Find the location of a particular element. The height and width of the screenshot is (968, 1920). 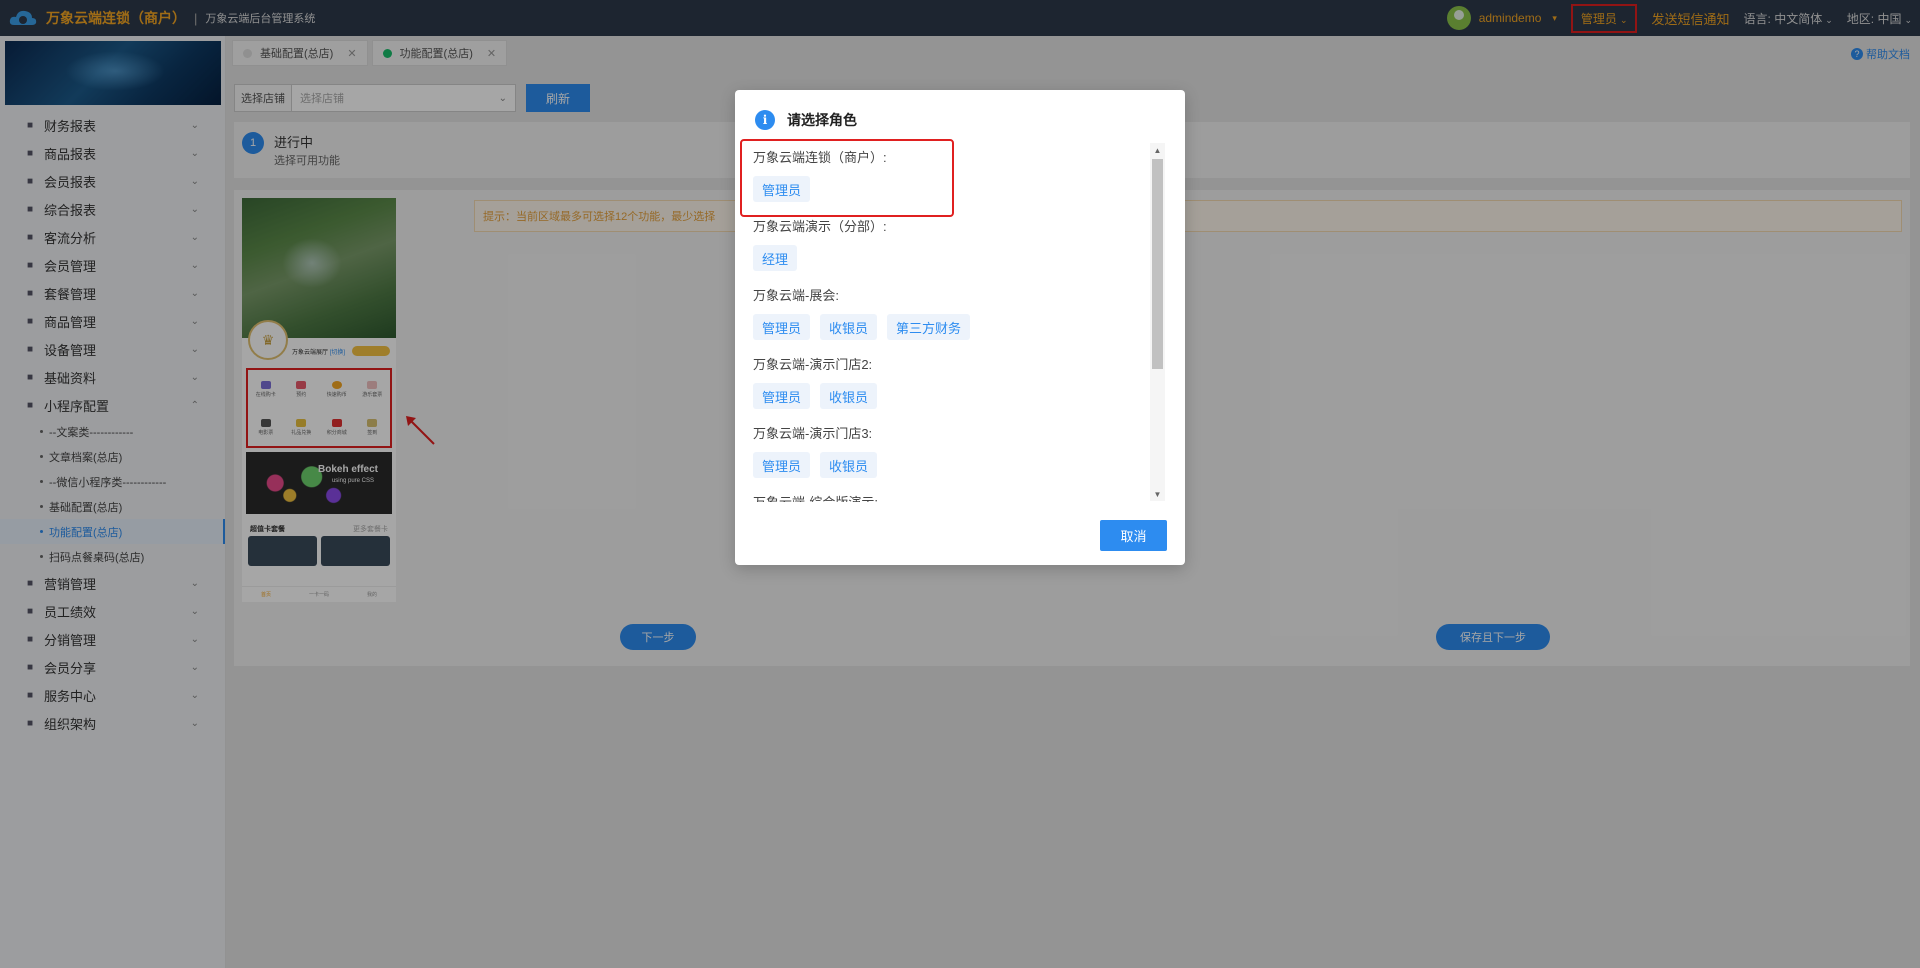

modal-header: i 请选择角色 is located at coordinates (806, 120).